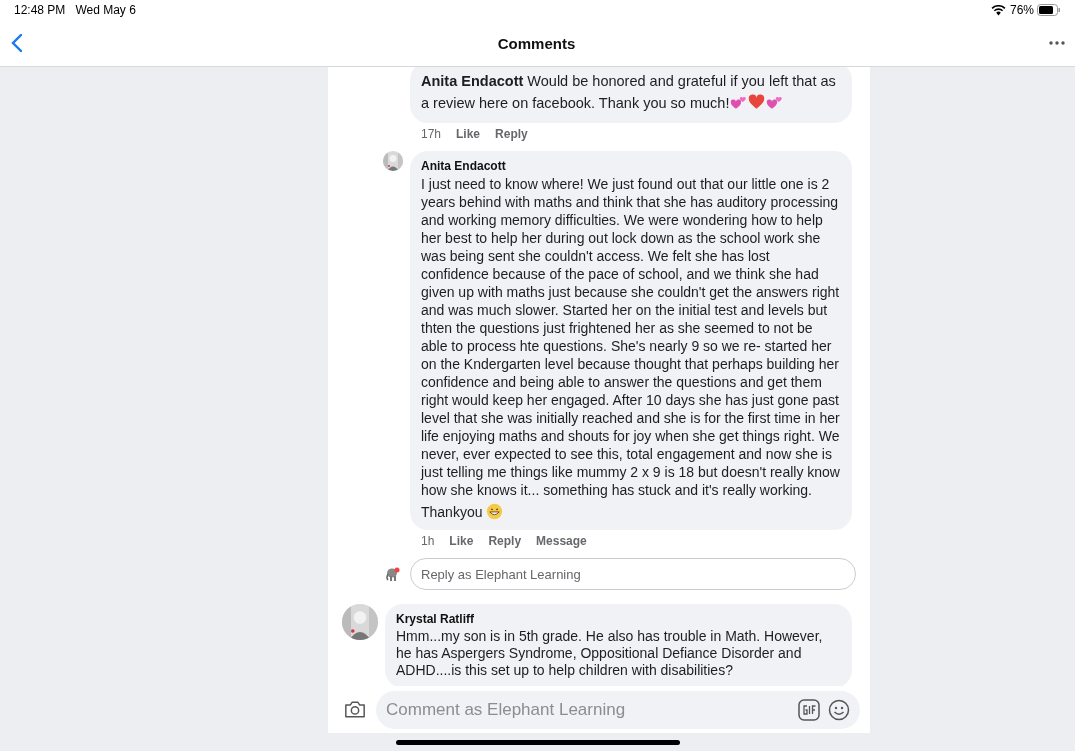 The image size is (1075, 751). I want to click on smiley-icon, so click(839, 709).